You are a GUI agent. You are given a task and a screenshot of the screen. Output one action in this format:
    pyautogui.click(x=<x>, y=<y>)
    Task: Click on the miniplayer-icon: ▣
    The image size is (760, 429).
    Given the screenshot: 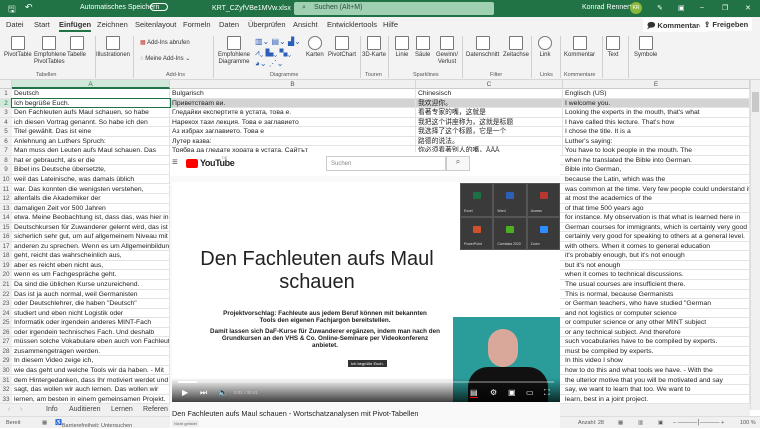 What is the action you would take?
    pyautogui.click(x=512, y=392)
    